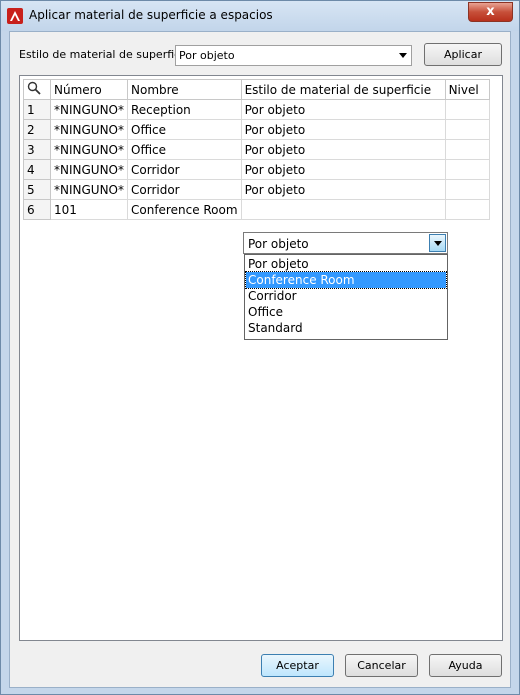 This screenshot has width=520, height=695. What do you see at coordinates (293, 55) in the screenshot?
I see `style-select: Por objeto` at bounding box center [293, 55].